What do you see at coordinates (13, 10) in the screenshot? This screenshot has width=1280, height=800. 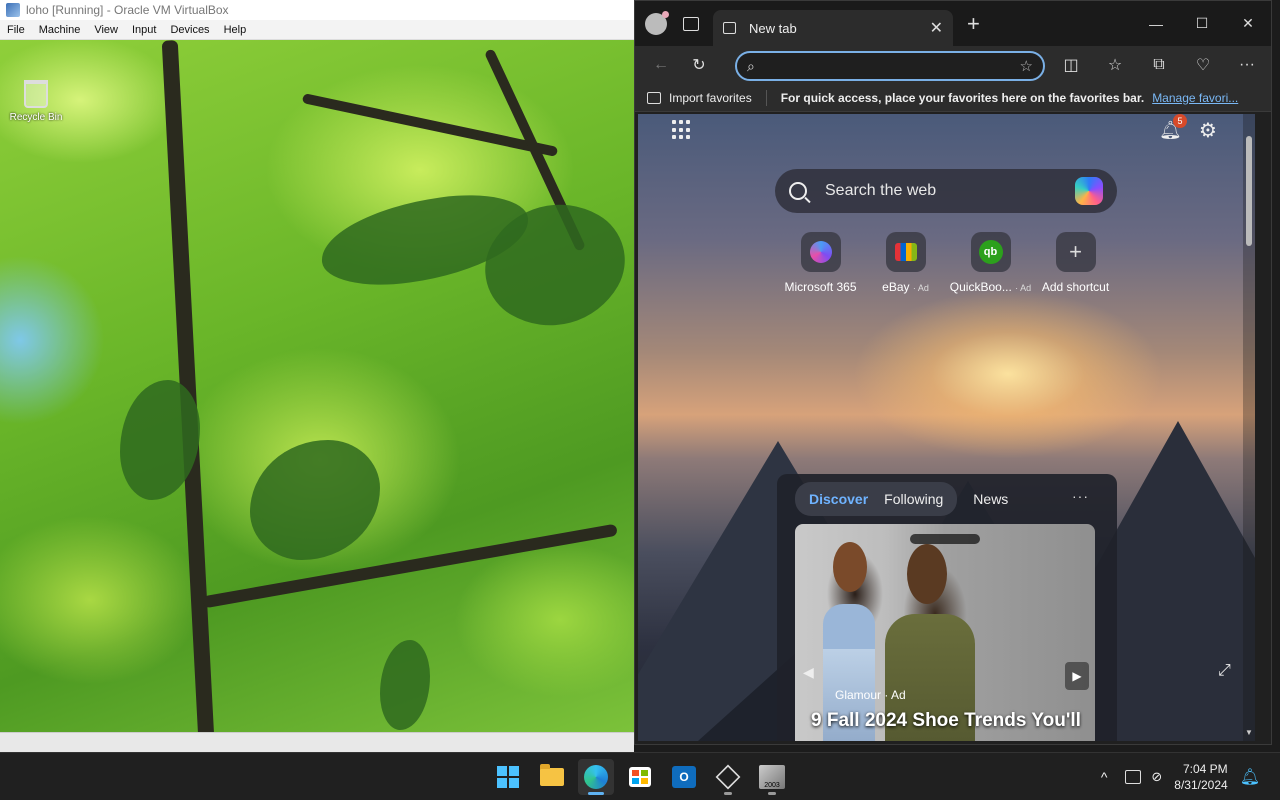 I see `virtualbox-app-icon` at bounding box center [13, 10].